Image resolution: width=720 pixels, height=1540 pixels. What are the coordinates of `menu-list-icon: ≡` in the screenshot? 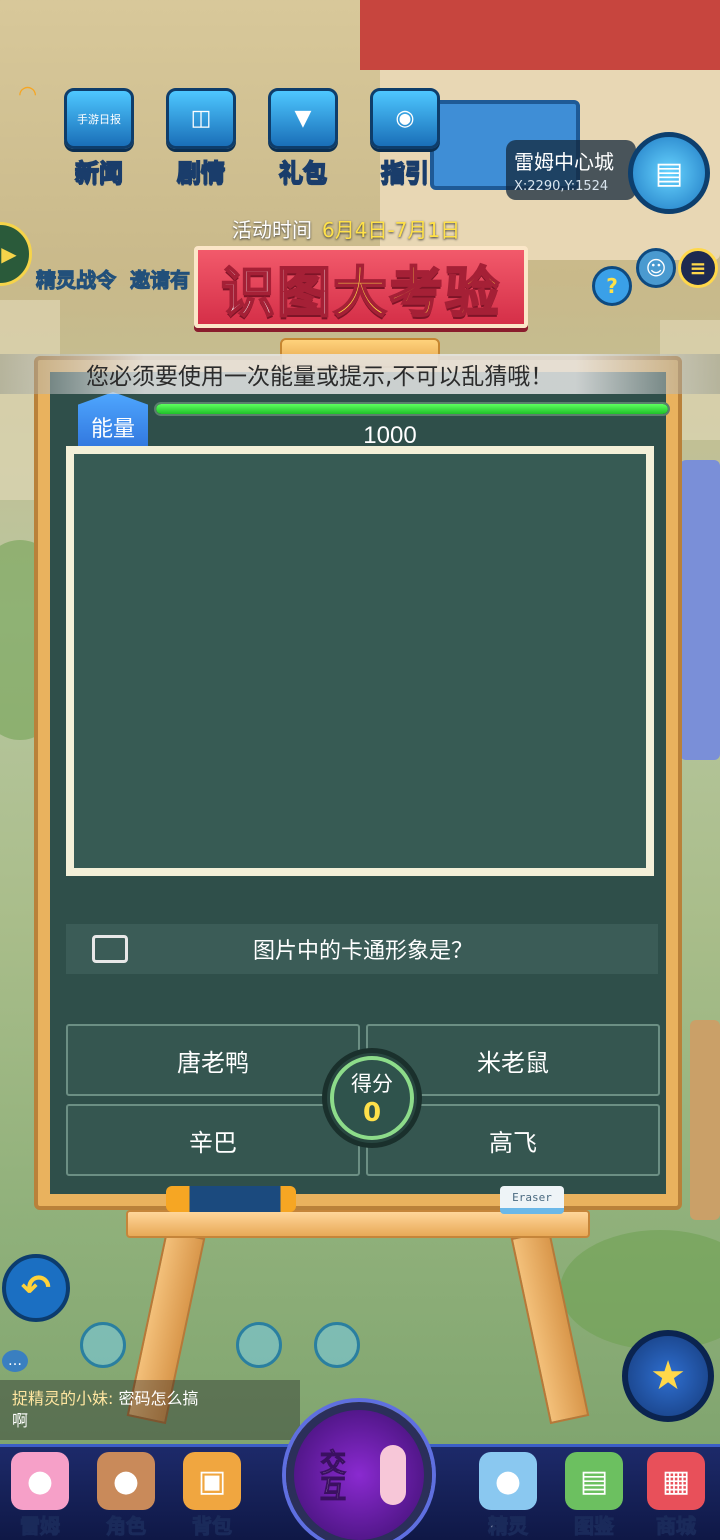 It's located at (698, 268).